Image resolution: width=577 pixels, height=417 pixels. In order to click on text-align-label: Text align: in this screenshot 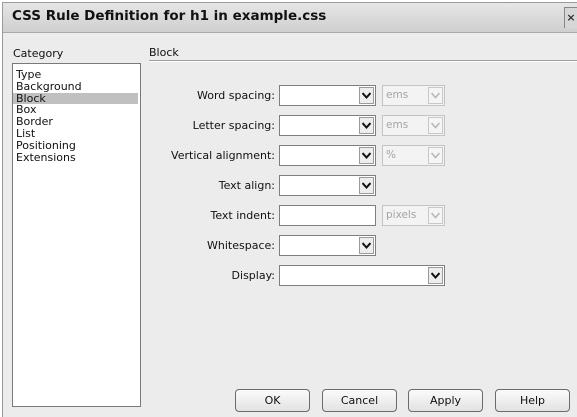, I will do `click(246, 185)`.